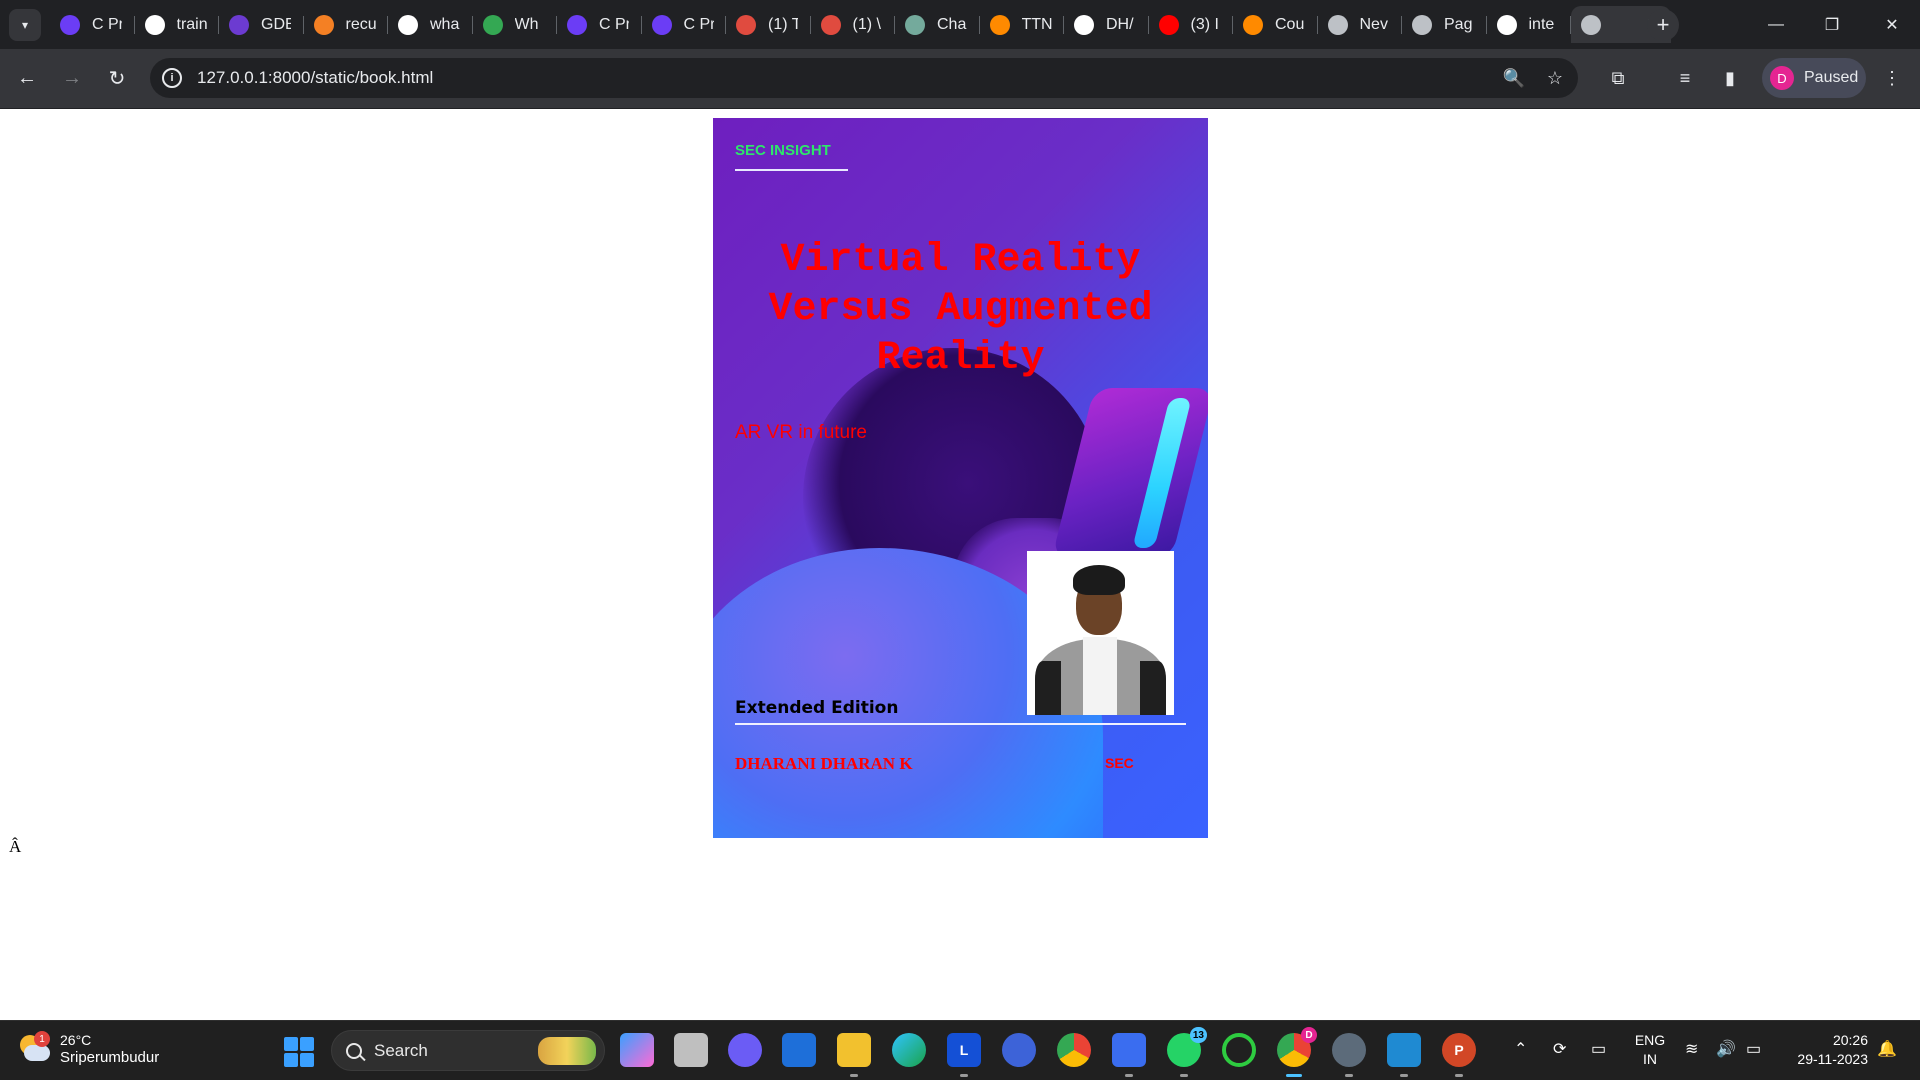 This screenshot has width=1920, height=1080. I want to click on volume-icon: 🔊, so click(1726, 1049).